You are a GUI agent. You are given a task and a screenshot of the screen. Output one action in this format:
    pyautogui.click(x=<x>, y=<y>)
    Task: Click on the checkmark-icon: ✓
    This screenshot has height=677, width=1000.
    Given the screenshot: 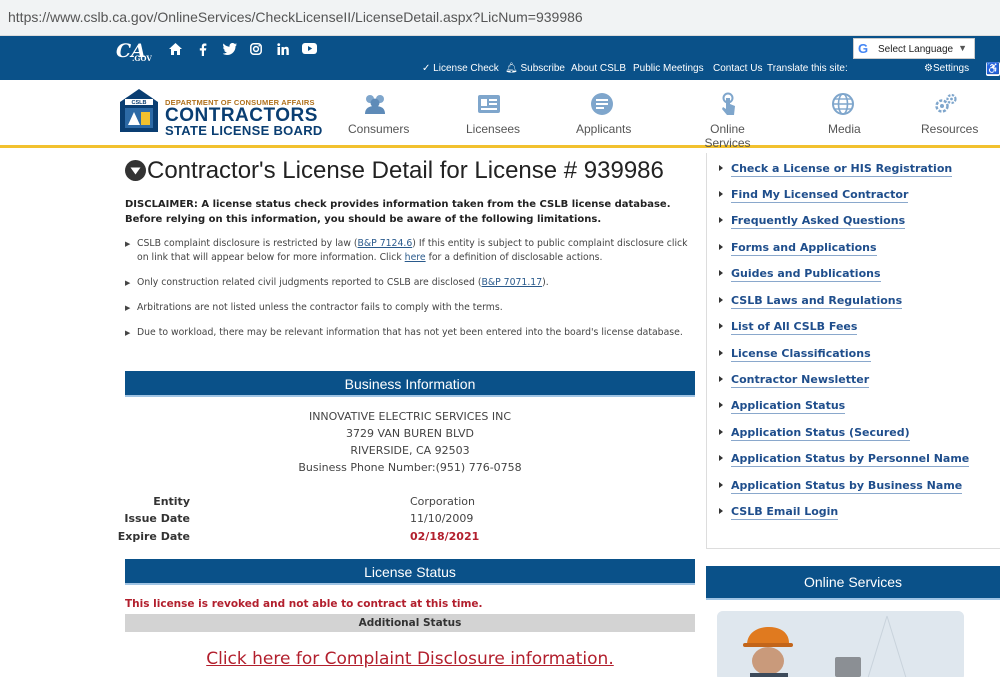 What is the action you would take?
    pyautogui.click(x=426, y=68)
    